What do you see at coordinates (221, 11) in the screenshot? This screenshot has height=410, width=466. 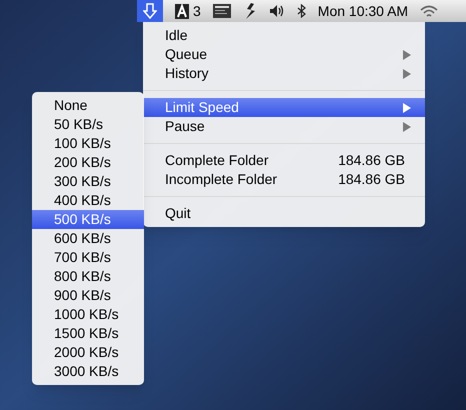 I see `display-icon` at bounding box center [221, 11].